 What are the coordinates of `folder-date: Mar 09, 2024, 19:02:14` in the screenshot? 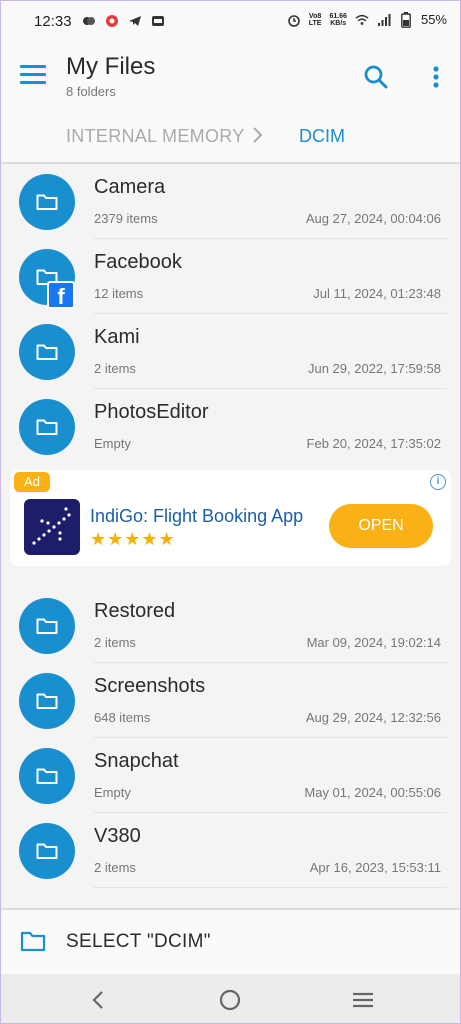 It's located at (373, 642).